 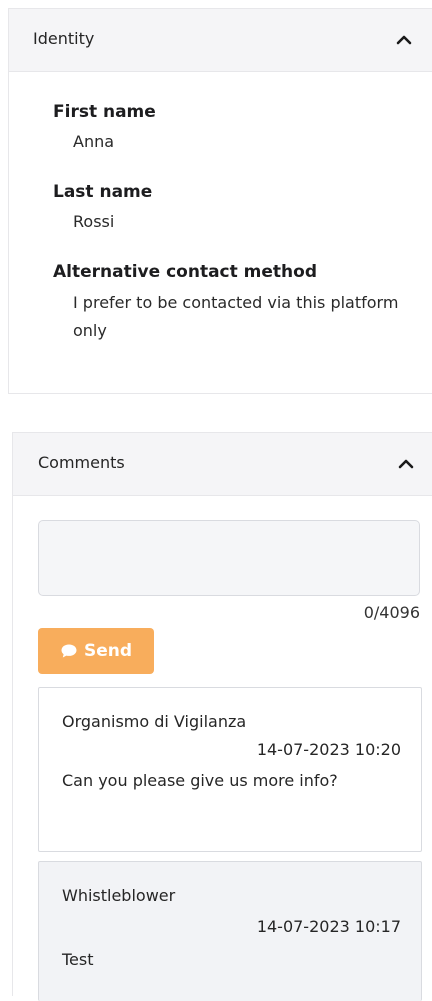 I want to click on first-name-value: Anna, so click(x=94, y=141).